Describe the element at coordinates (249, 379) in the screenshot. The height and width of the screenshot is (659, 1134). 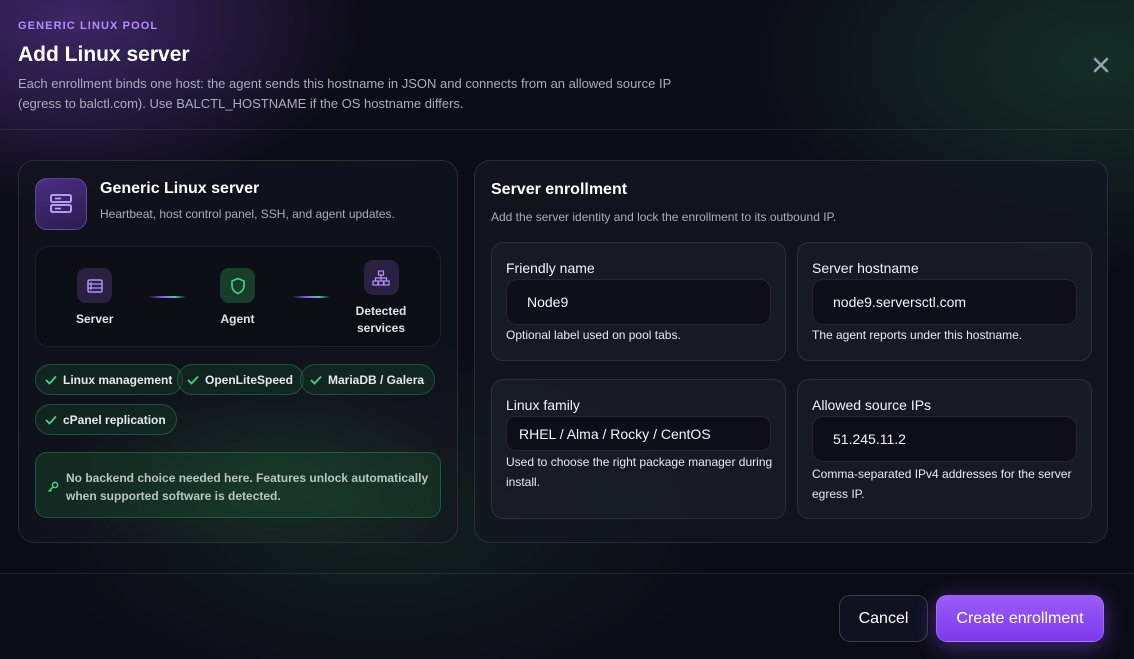
I see `feature-chip-label: OpenLiteSpeed` at that location.